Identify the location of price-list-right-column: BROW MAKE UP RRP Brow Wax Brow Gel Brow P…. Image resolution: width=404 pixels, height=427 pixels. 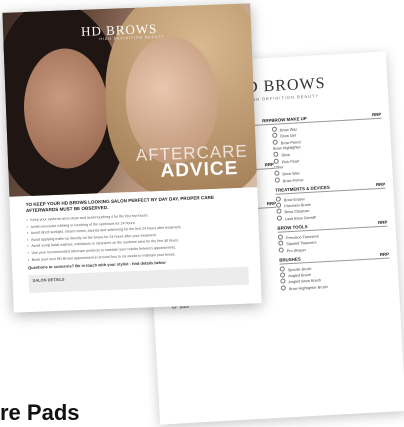
(331, 200).